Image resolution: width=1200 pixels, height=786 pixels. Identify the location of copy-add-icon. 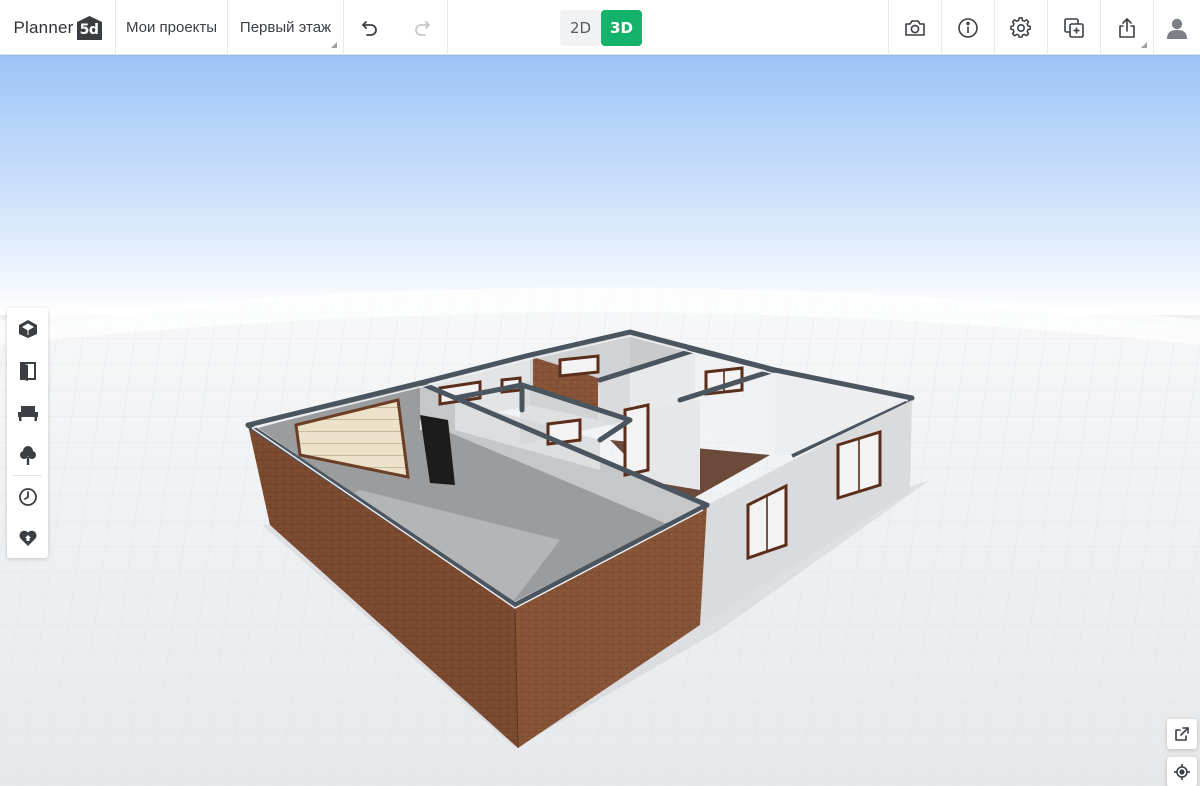
(1074, 28).